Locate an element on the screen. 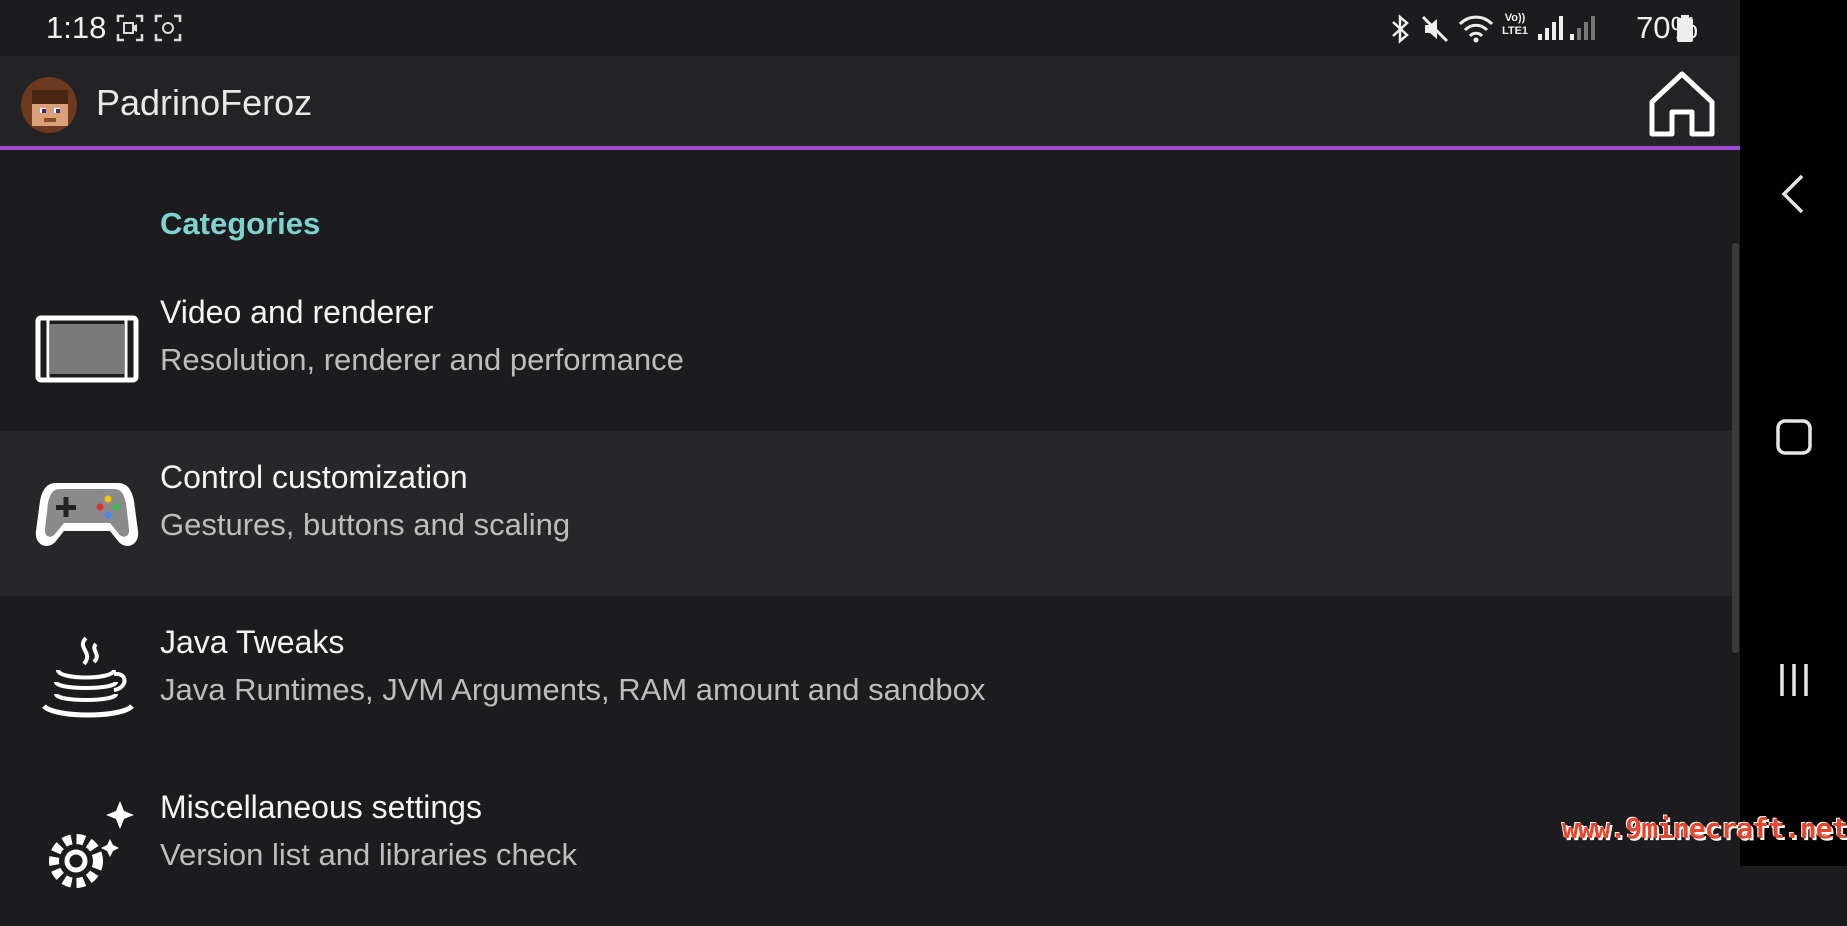 Image resolution: width=1847 pixels, height=926 pixels. gamepad-icon is located at coordinates (87, 514).